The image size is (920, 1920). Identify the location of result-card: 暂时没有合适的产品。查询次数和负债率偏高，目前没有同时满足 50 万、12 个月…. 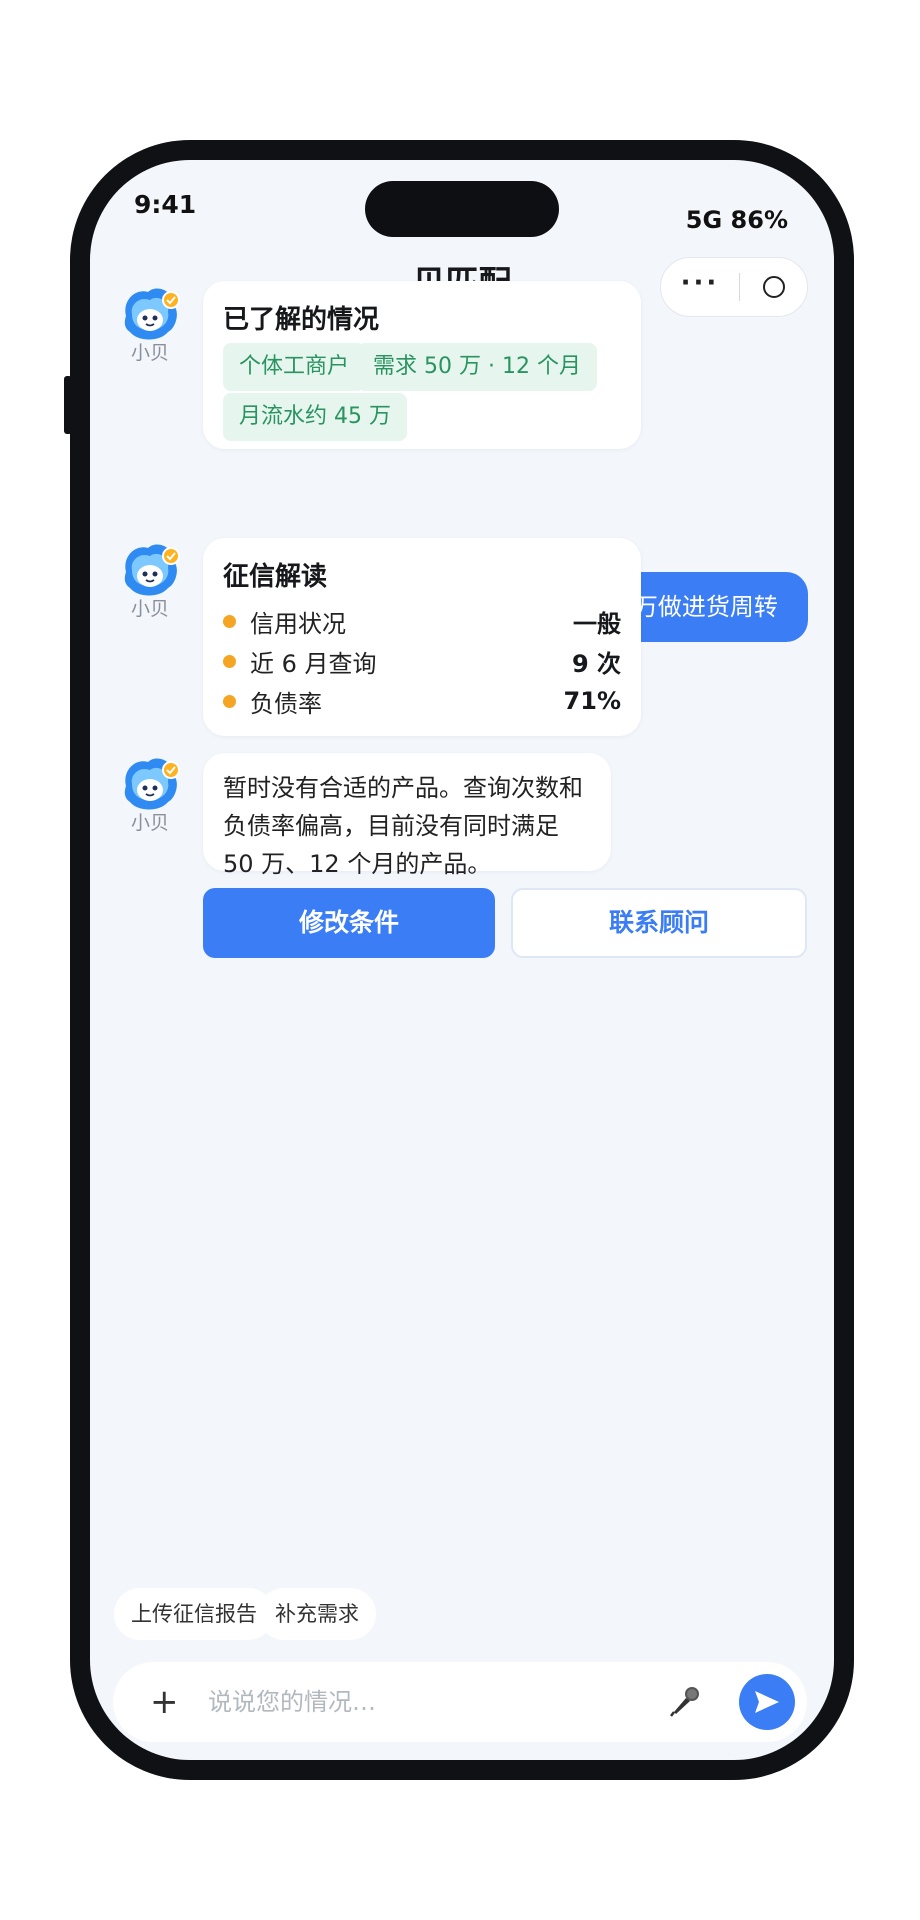
(407, 815).